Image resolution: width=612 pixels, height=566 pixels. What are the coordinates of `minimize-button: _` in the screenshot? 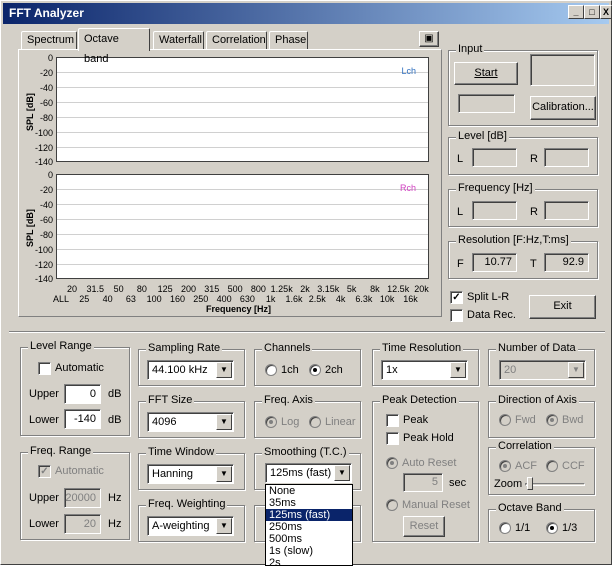 It's located at (576, 12).